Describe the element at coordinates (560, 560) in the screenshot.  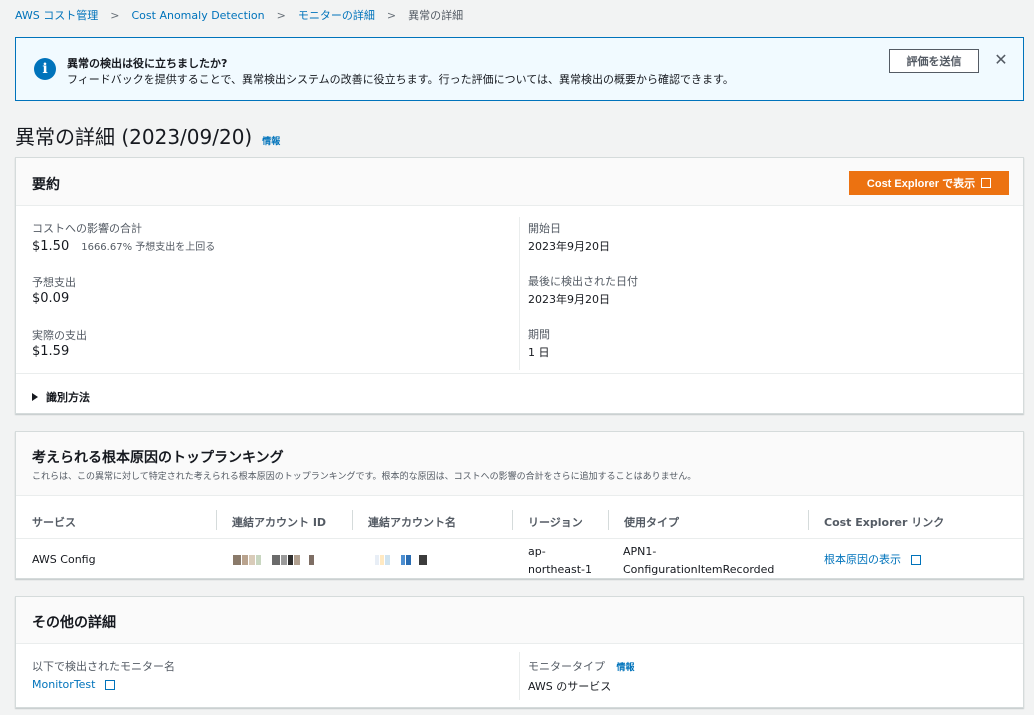
I see `cell-region: ap- northeast-1` at that location.